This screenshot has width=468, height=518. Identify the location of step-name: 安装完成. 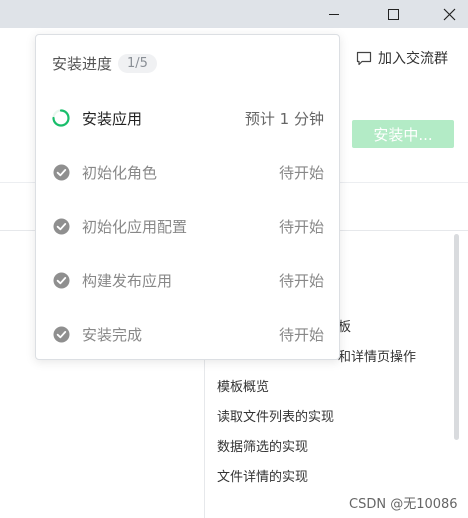
(112, 334).